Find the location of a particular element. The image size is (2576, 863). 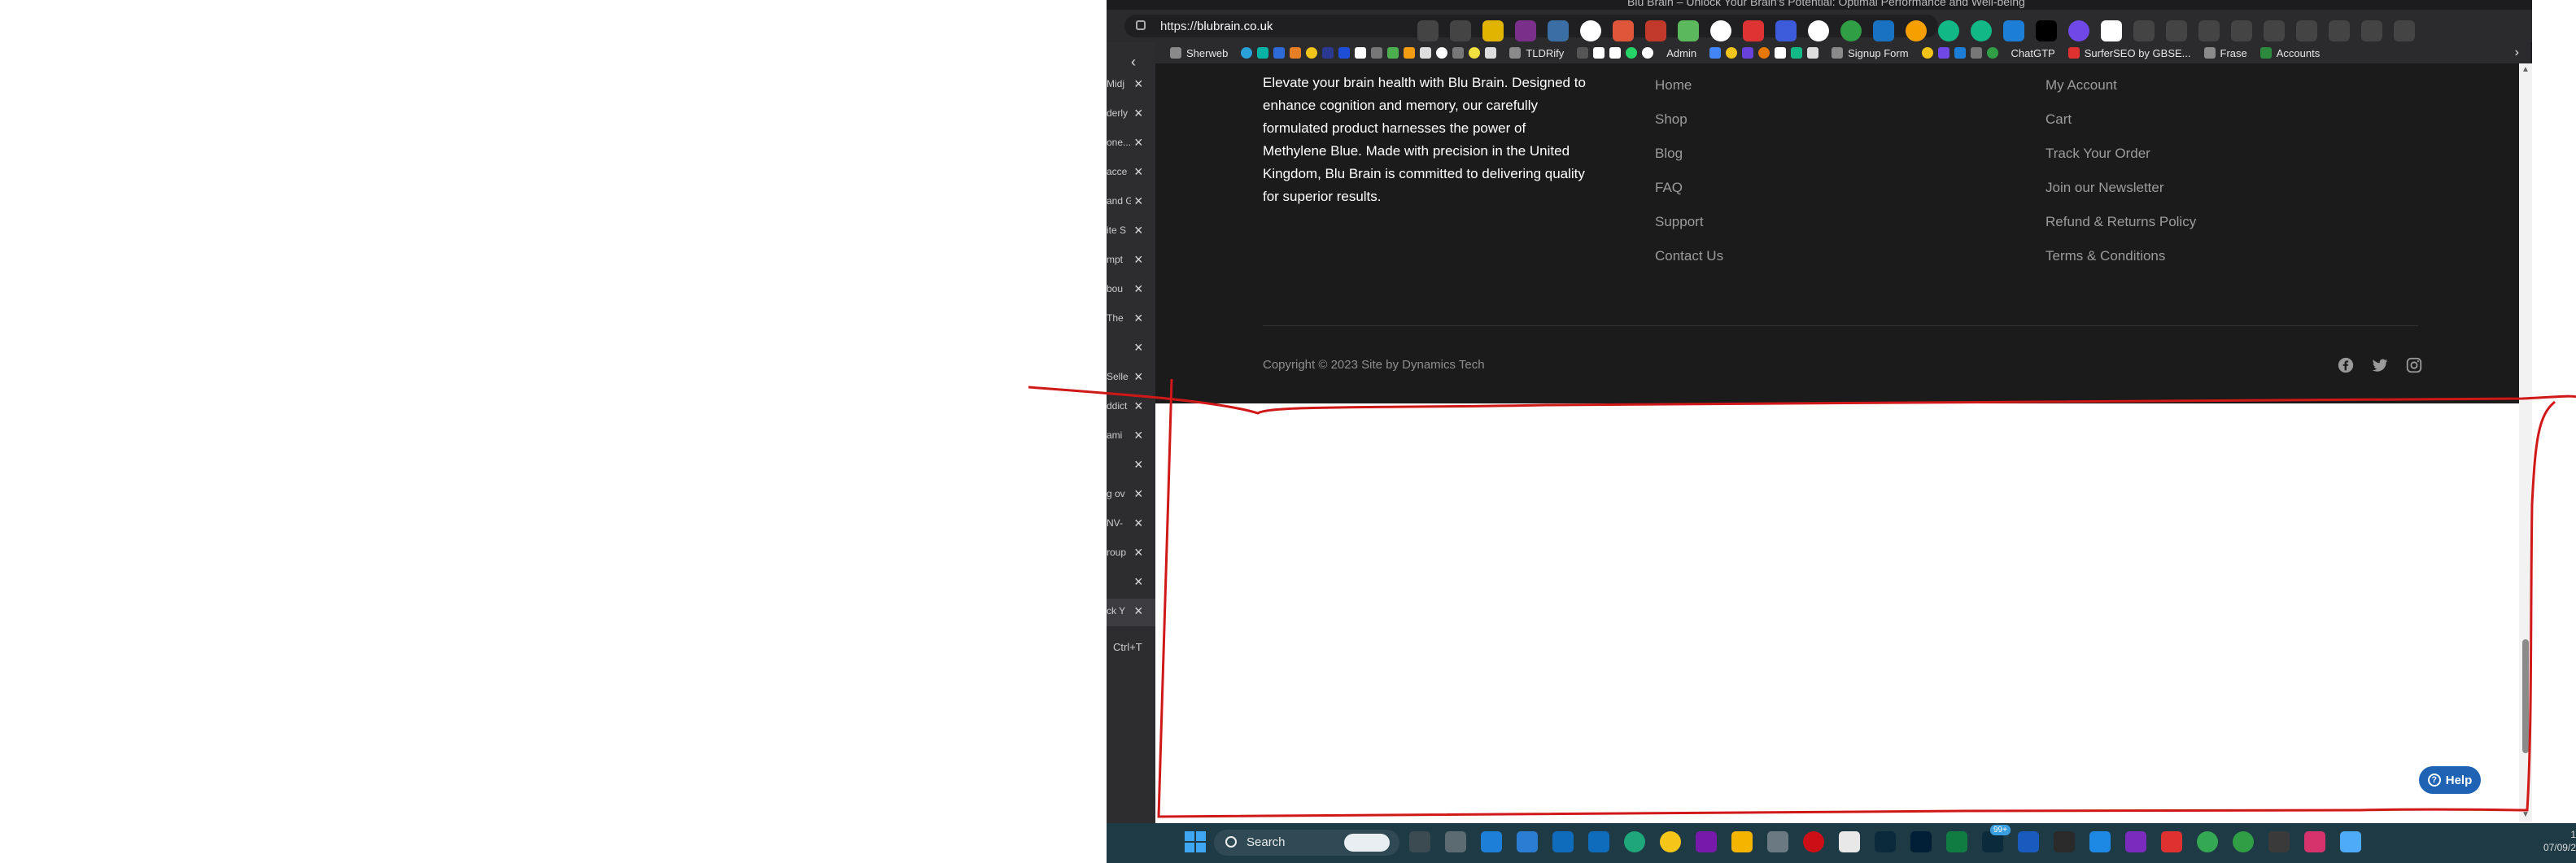

bookmark-item: Accounts is located at coordinates (2289, 53).